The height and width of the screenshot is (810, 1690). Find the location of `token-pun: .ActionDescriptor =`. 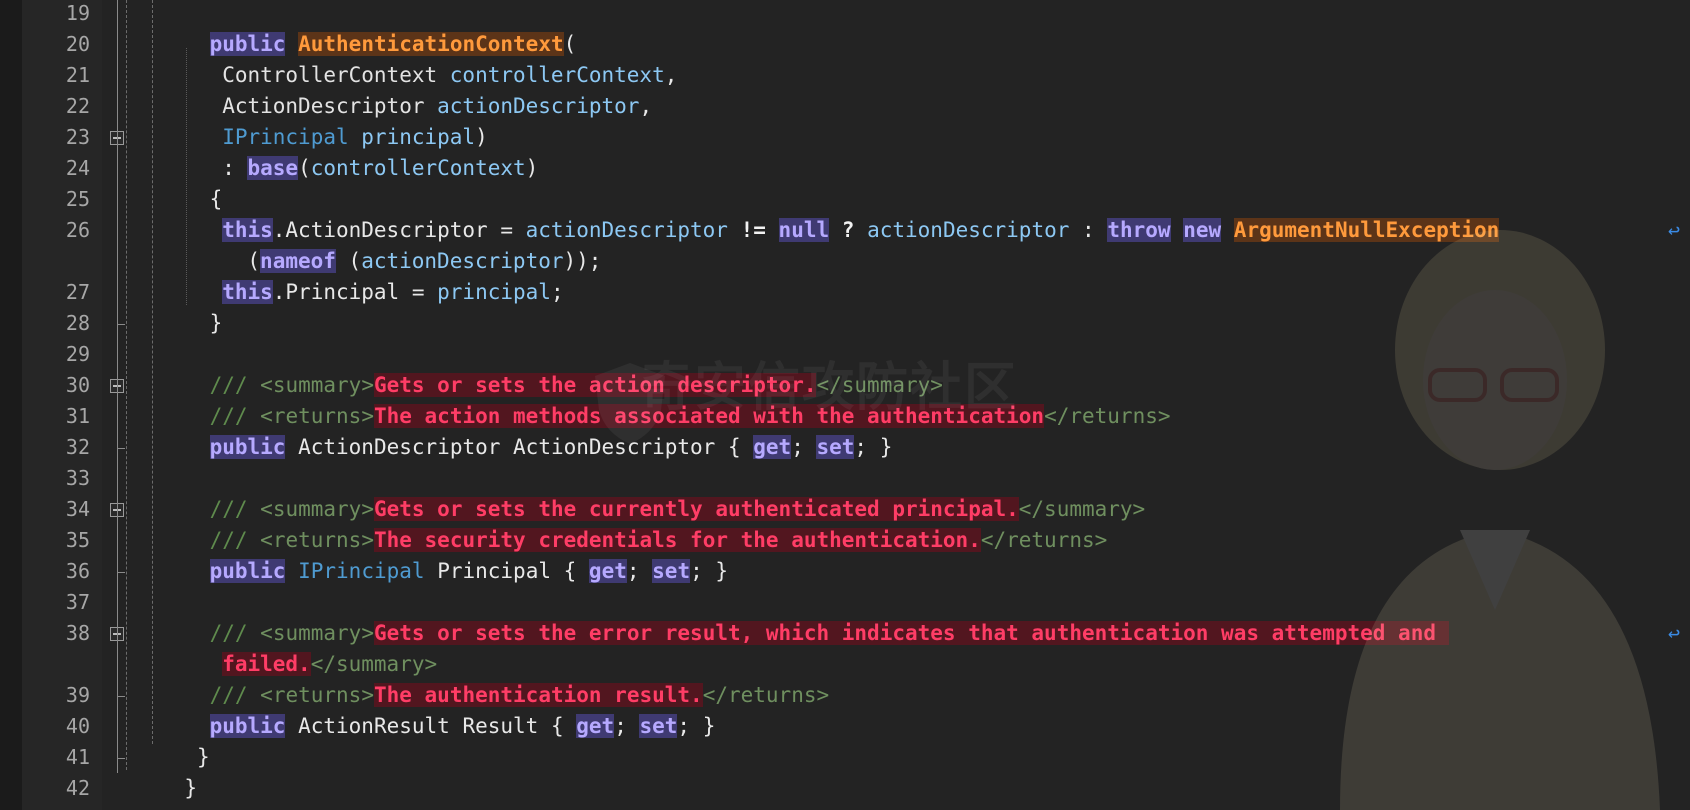

token-pun: .ActionDescriptor = is located at coordinates (399, 230).